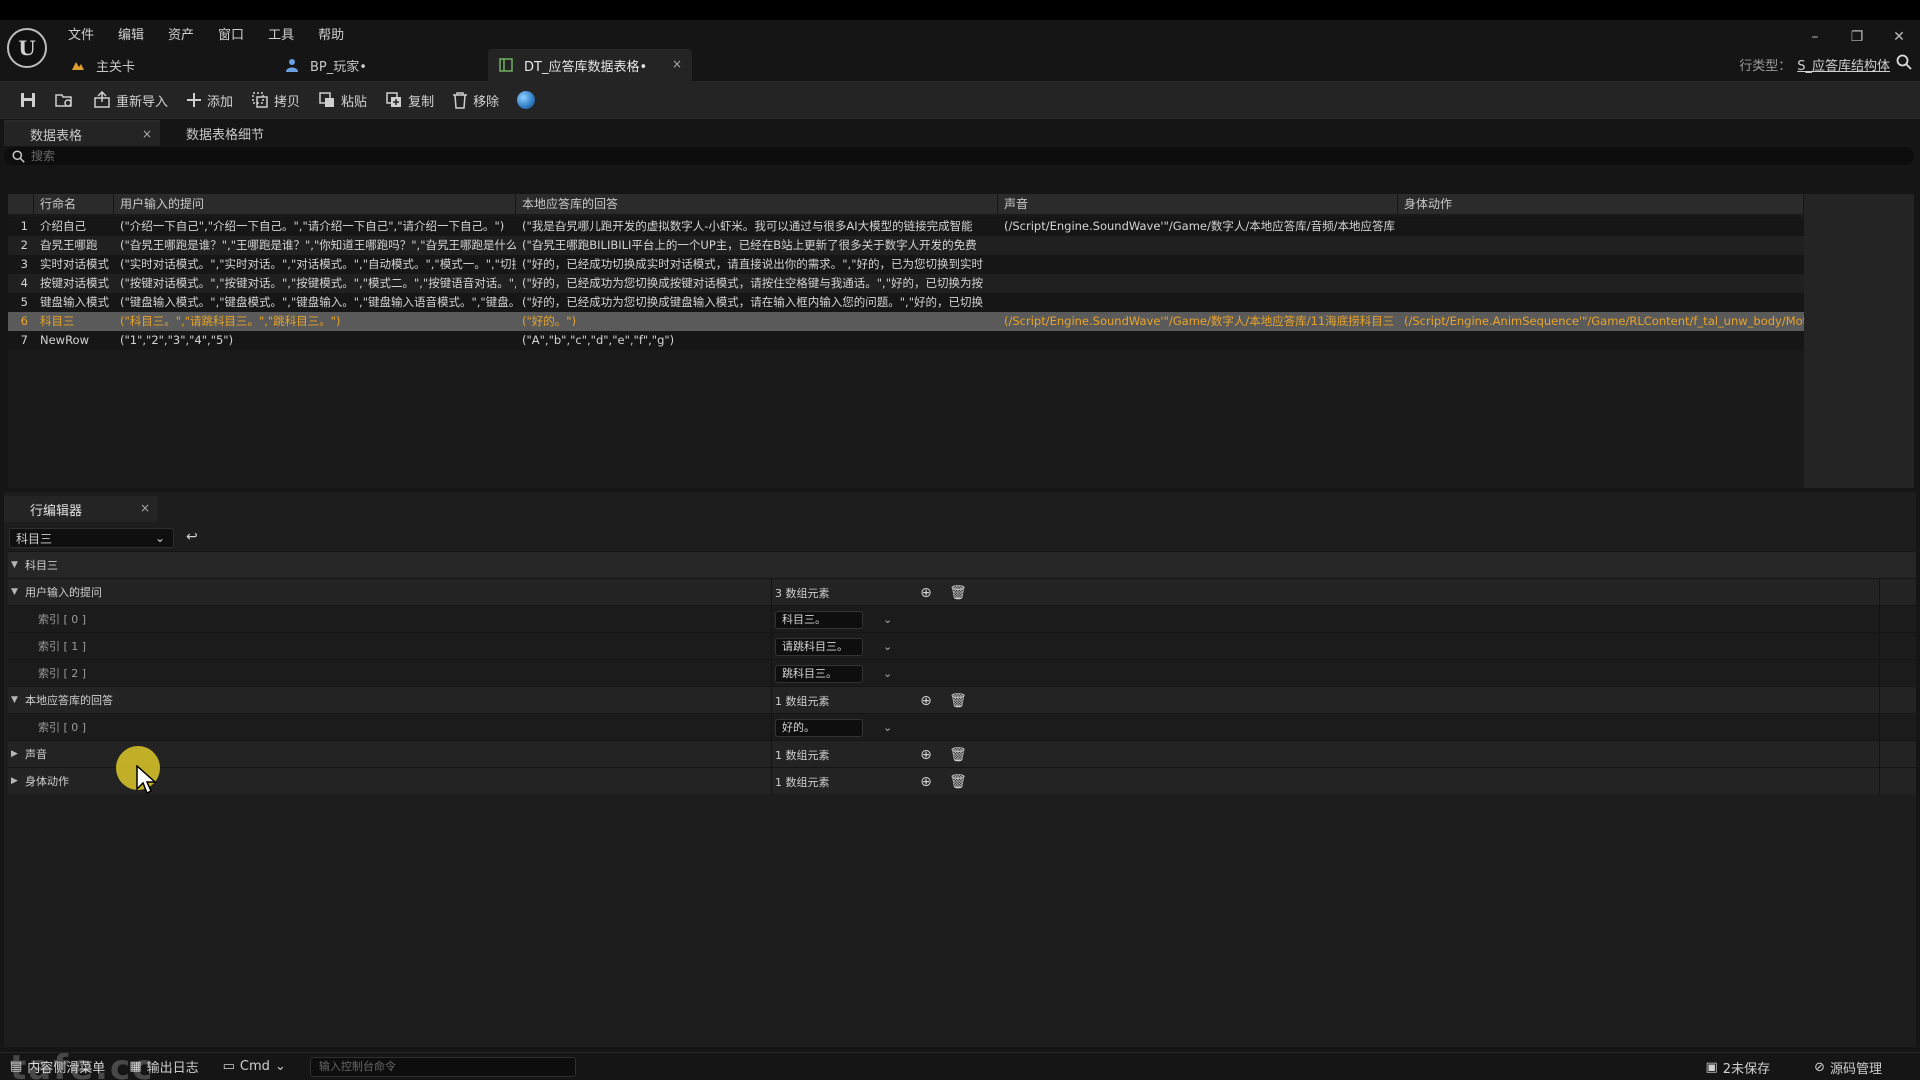 The height and width of the screenshot is (1080, 1920). Describe the element at coordinates (192, 537) in the screenshot. I see `reset-icon: ↩` at that location.